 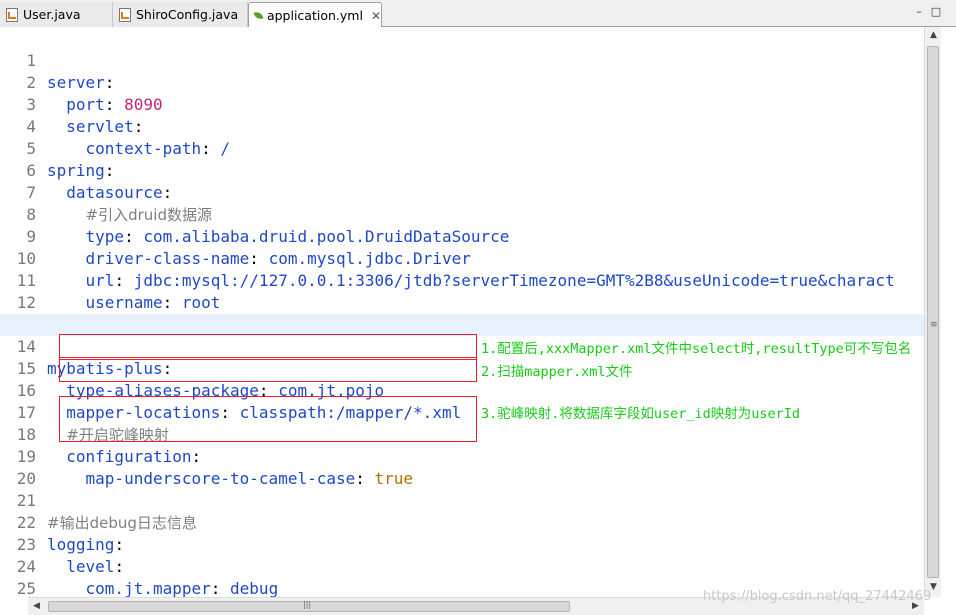 What do you see at coordinates (258, 15) in the screenshot?
I see `spring-leaf-icon` at bounding box center [258, 15].